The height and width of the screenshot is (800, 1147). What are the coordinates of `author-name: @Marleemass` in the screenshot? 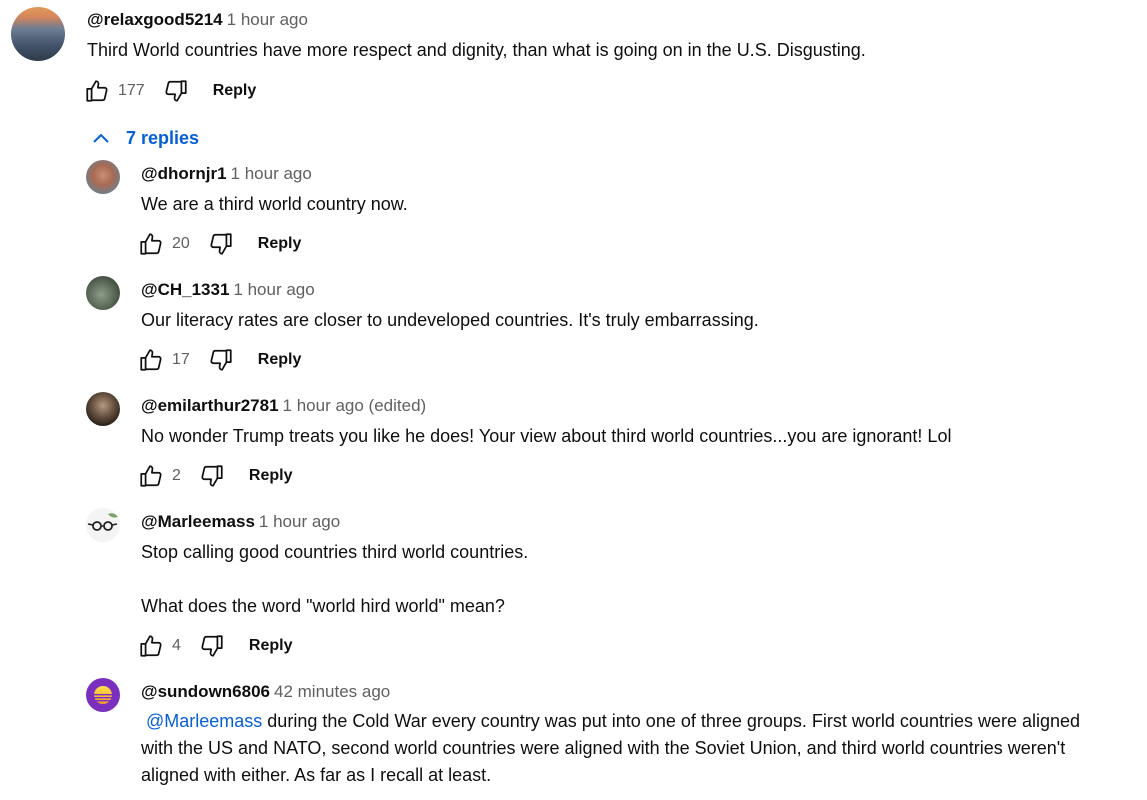 It's located at (198, 521).